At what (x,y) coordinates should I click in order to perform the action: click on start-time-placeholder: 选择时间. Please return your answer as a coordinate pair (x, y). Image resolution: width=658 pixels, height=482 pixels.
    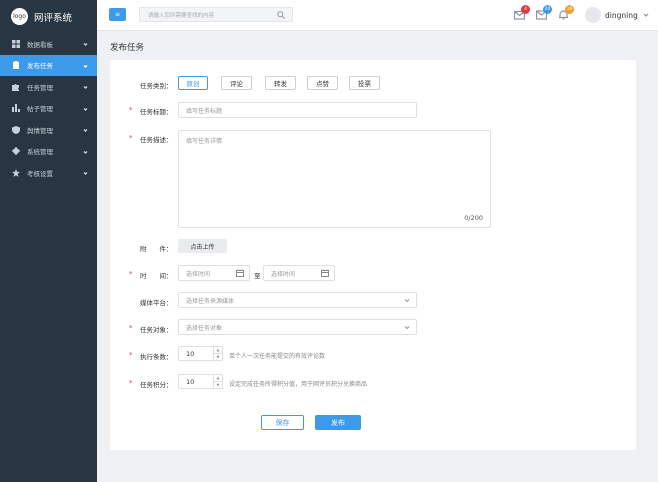
    Looking at the image, I should click on (198, 274).